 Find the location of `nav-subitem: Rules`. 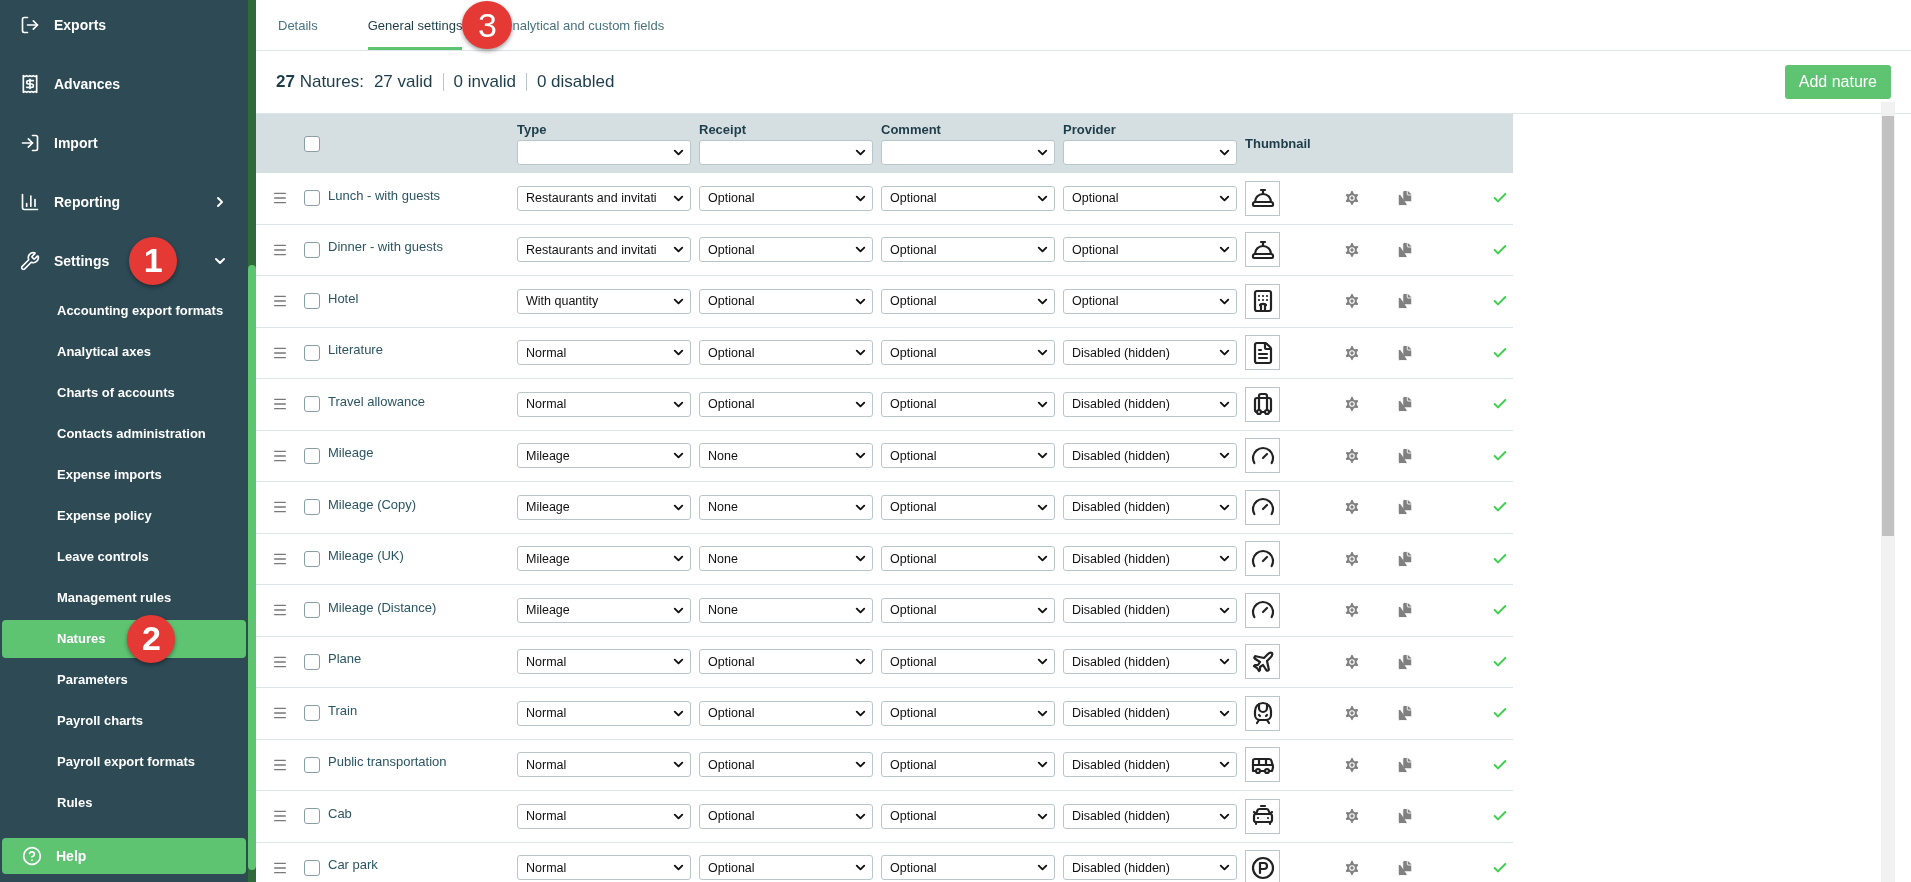

nav-subitem: Rules is located at coordinates (124, 802).